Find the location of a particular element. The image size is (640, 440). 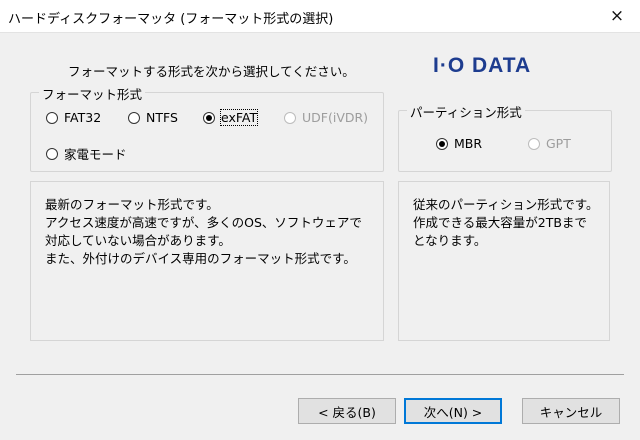

radio-exfat: exFAT is located at coordinates (231, 117).